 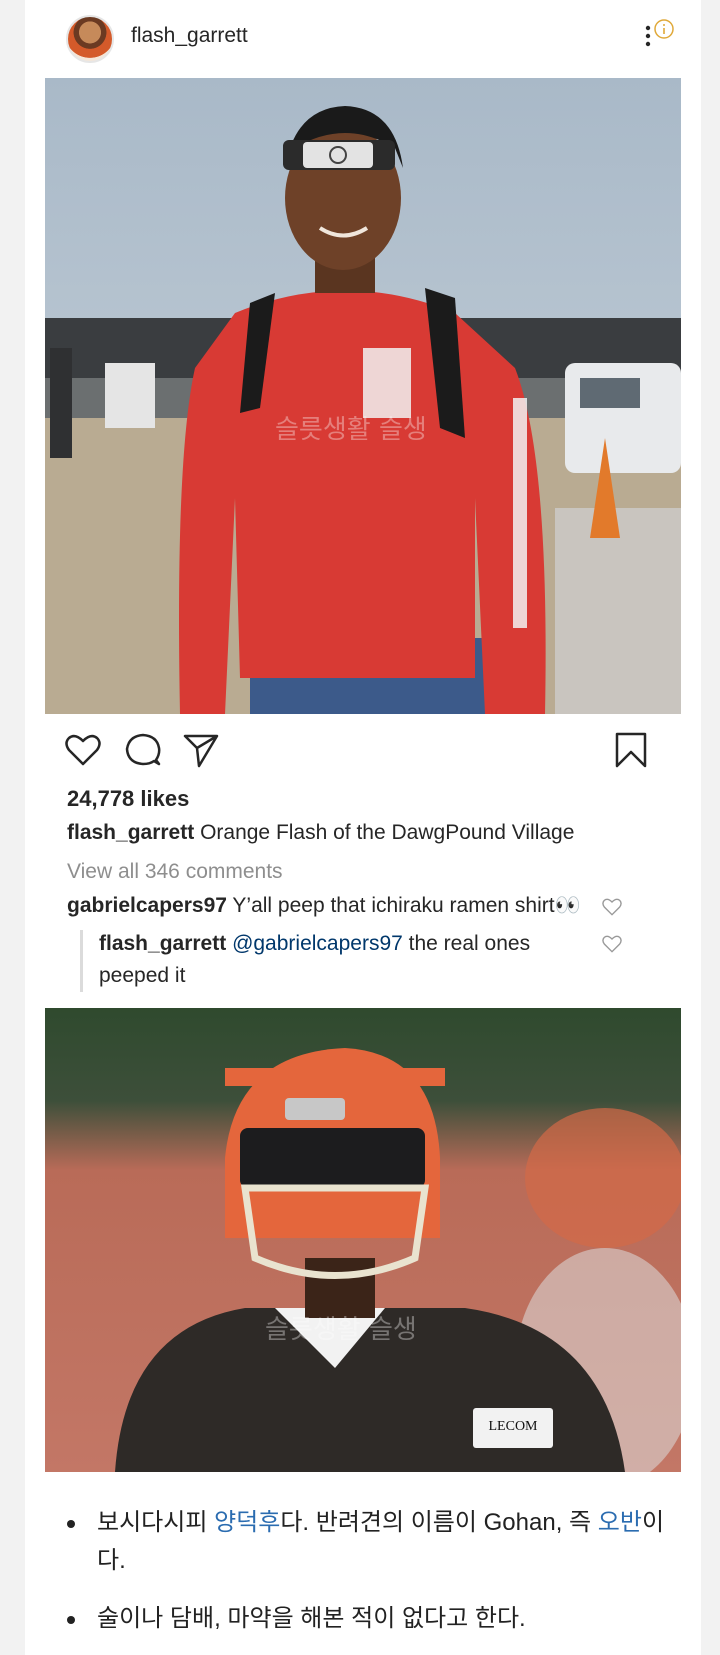 I want to click on post-username: flash_garrett, so click(x=189, y=36).